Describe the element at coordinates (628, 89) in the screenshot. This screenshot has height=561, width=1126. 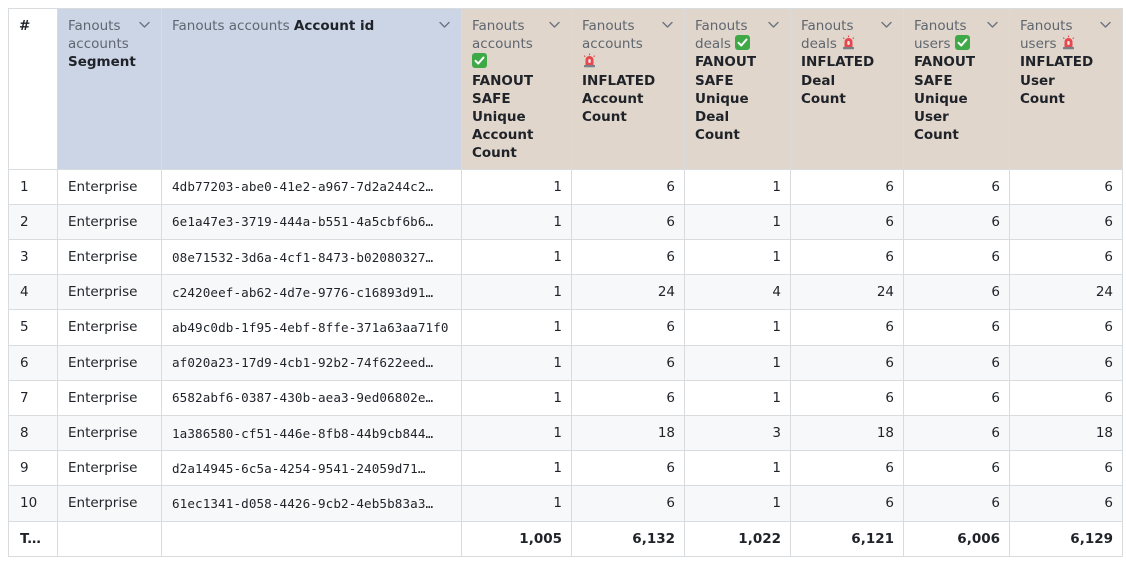
I see `column-header-inflated-account-count: Fanouts accounts INFLATED Account Count` at that location.